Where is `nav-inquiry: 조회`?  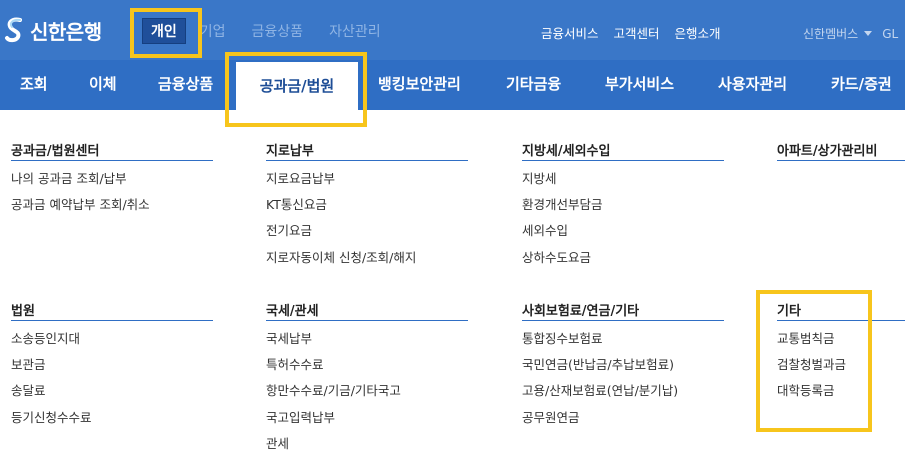
nav-inquiry: 조회 is located at coordinates (34, 85).